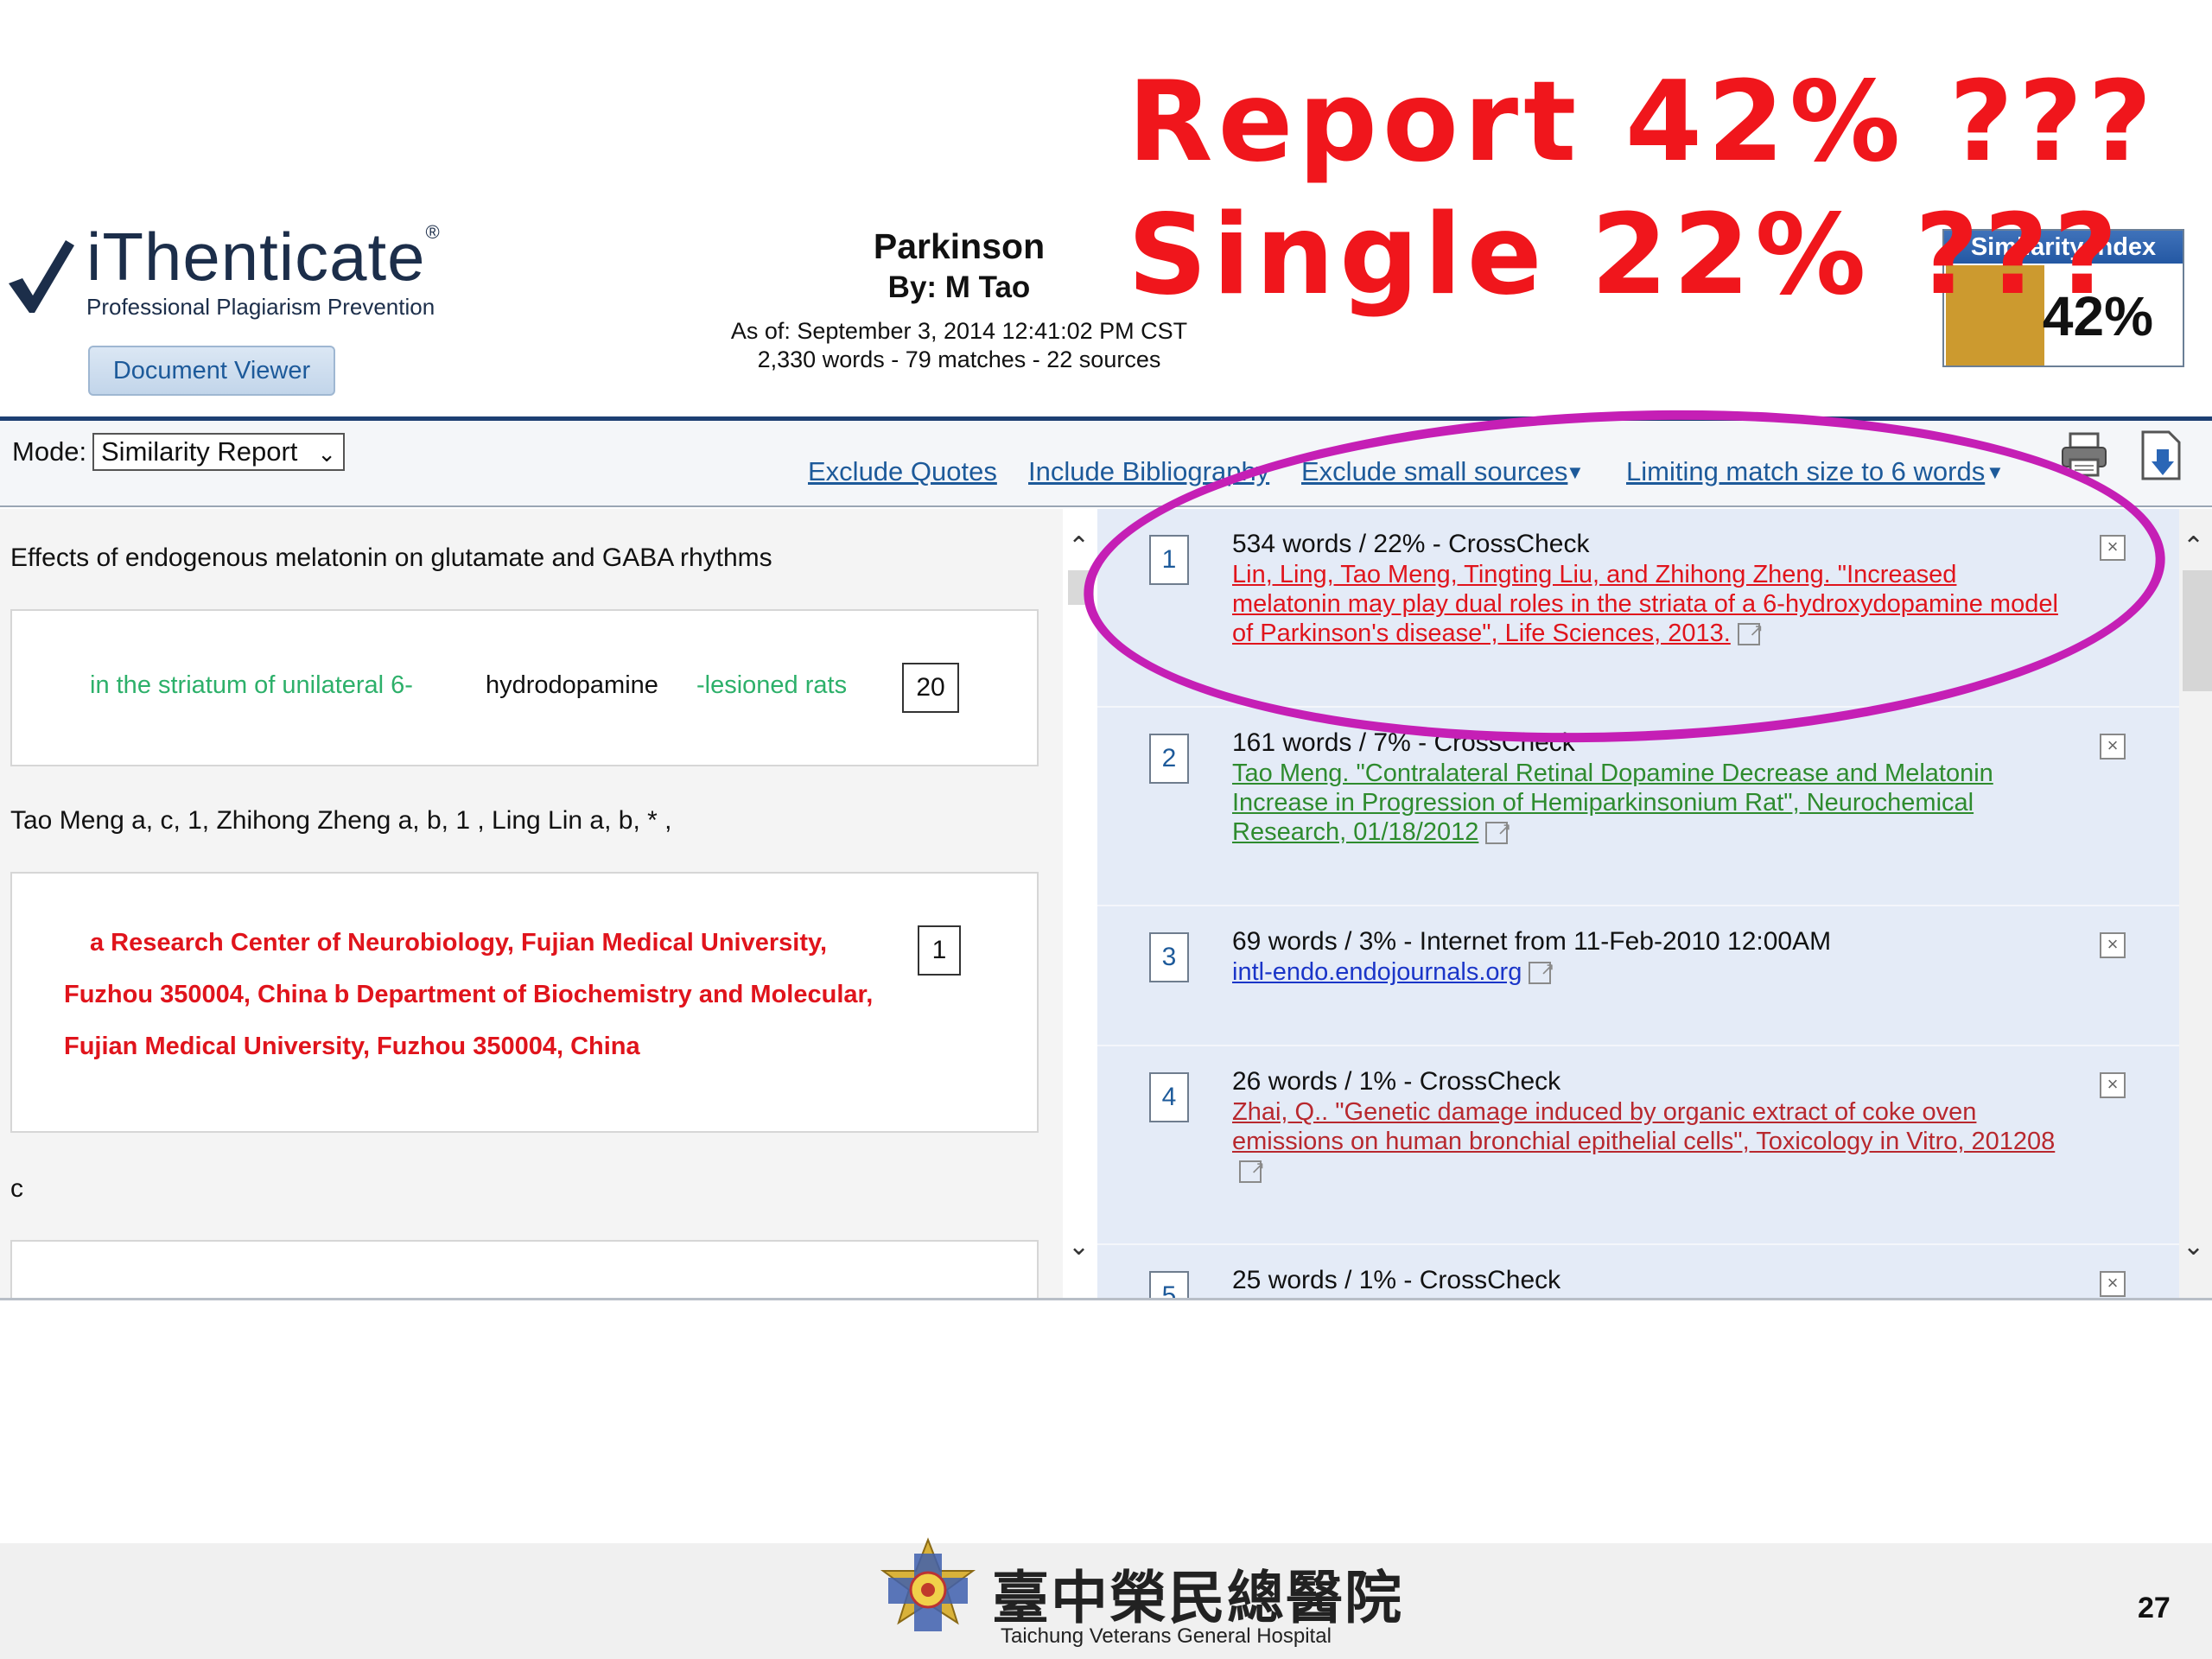  What do you see at coordinates (928, 1584) in the screenshot?
I see `hospital-emblem-icon` at bounding box center [928, 1584].